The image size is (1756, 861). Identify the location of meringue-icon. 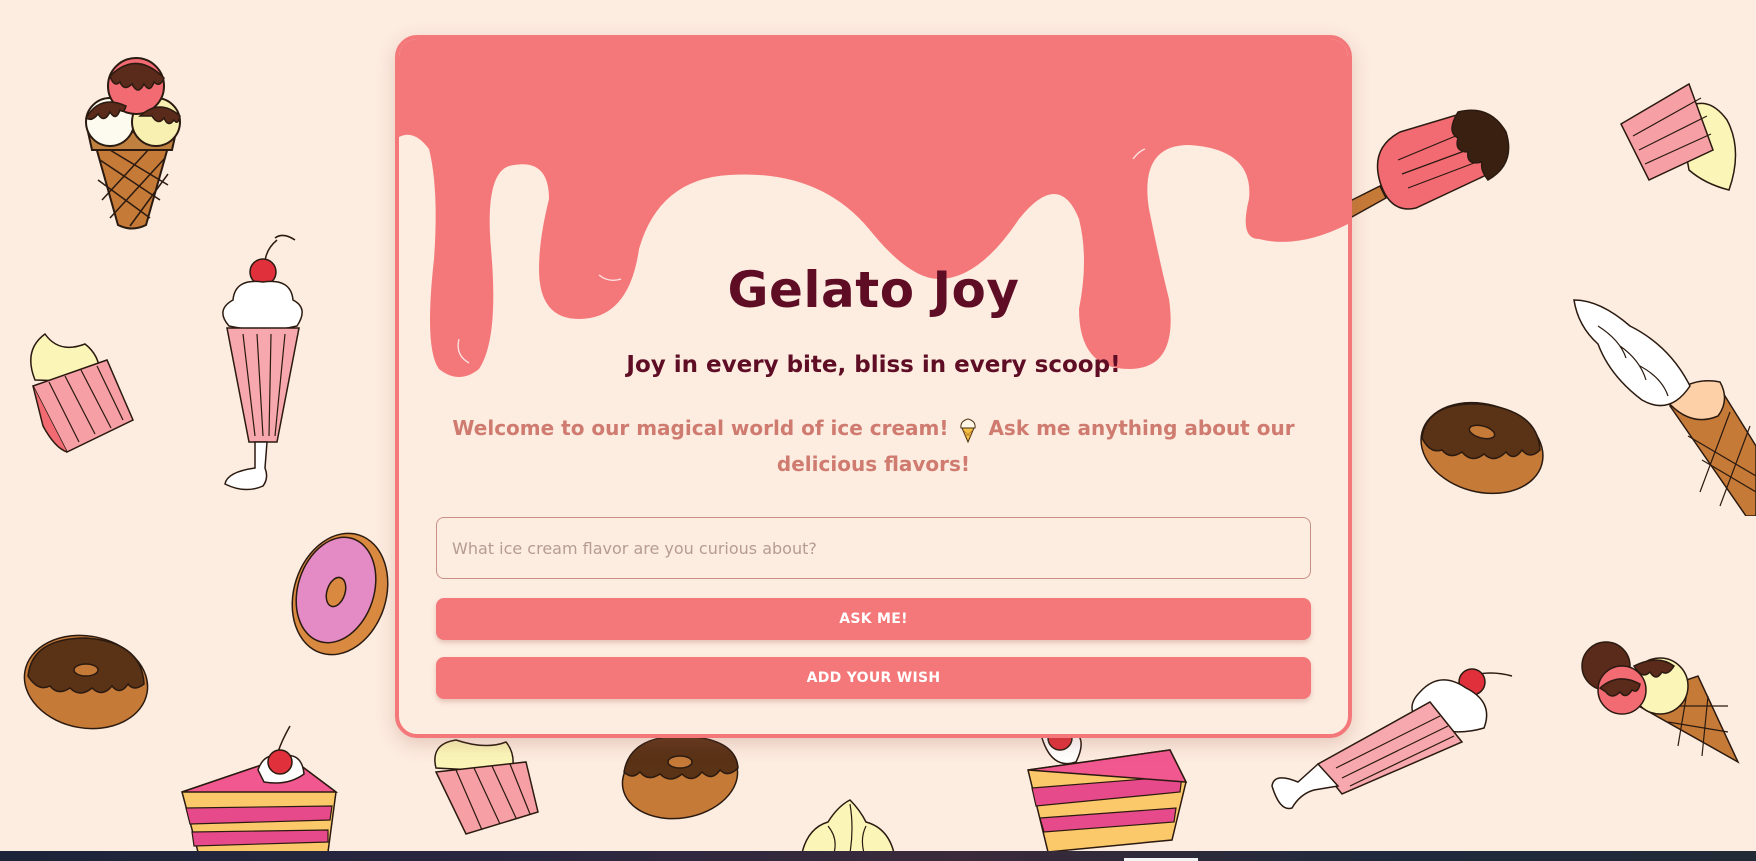
(848, 825).